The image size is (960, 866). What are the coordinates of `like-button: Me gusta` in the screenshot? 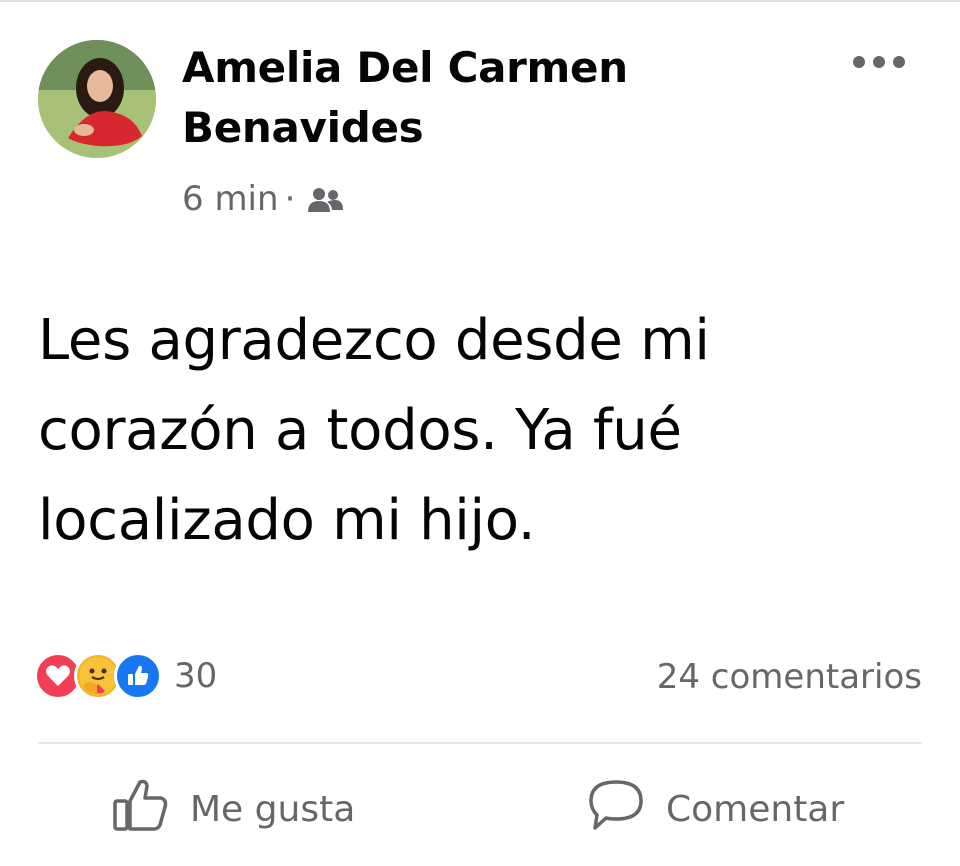 It's located at (233, 809).